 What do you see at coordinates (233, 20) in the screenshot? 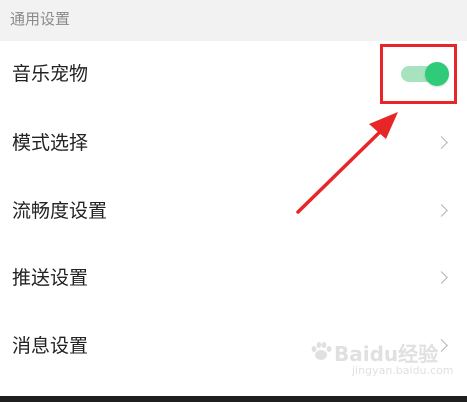
I see `section-header: 通用设置` at bounding box center [233, 20].